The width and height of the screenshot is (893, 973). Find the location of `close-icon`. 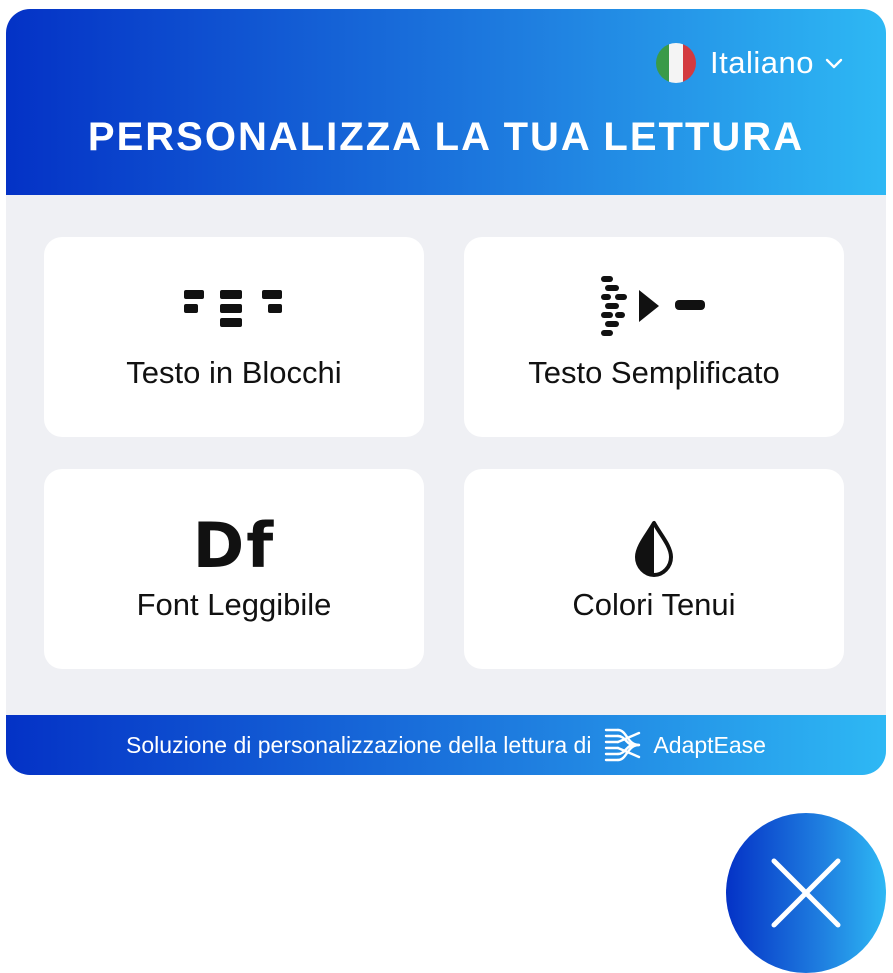

close-icon is located at coordinates (806, 893).